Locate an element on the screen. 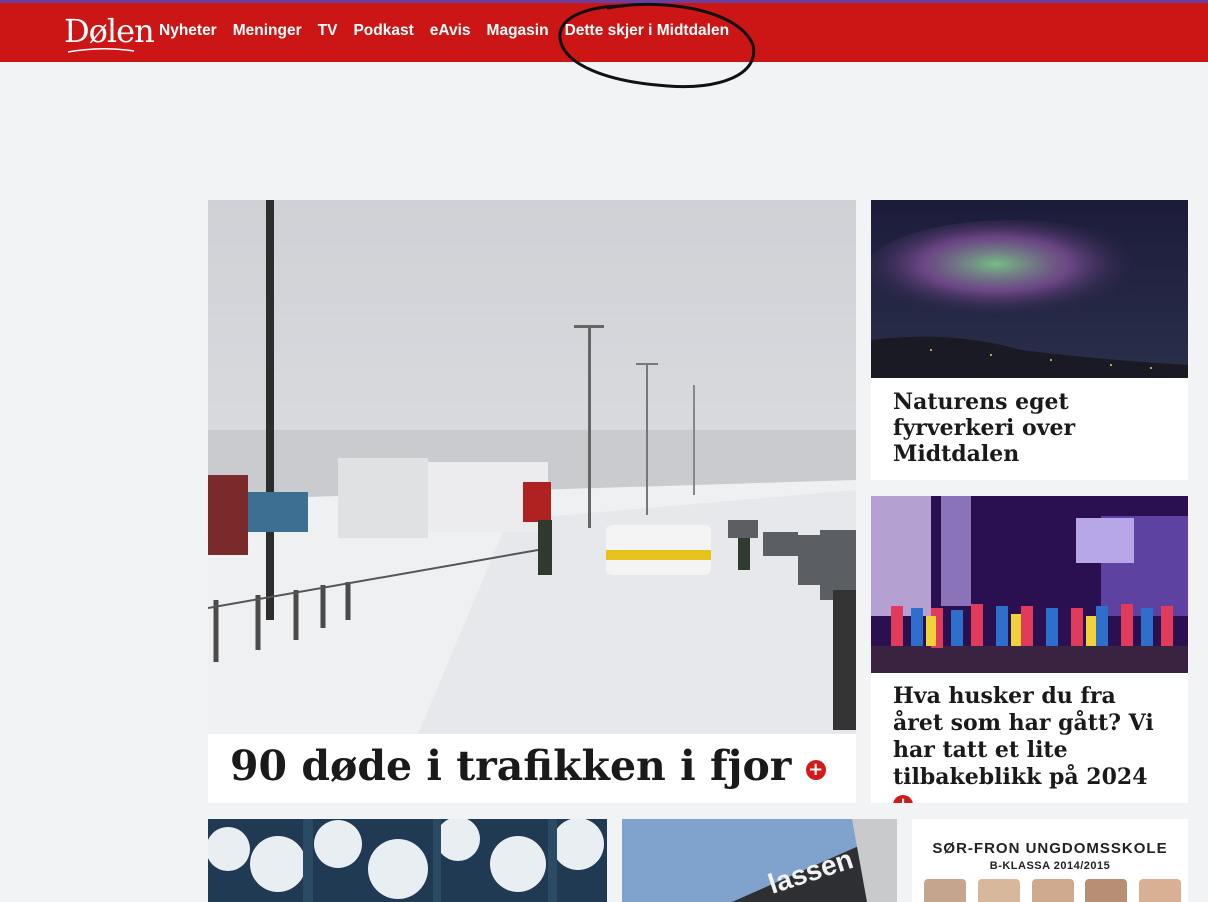 The image size is (1208, 902). bottom-teaser-3: SØR-FRON UNGDOMSSKOLE B-KLASSA 2014/2015 is located at coordinates (1050, 860).